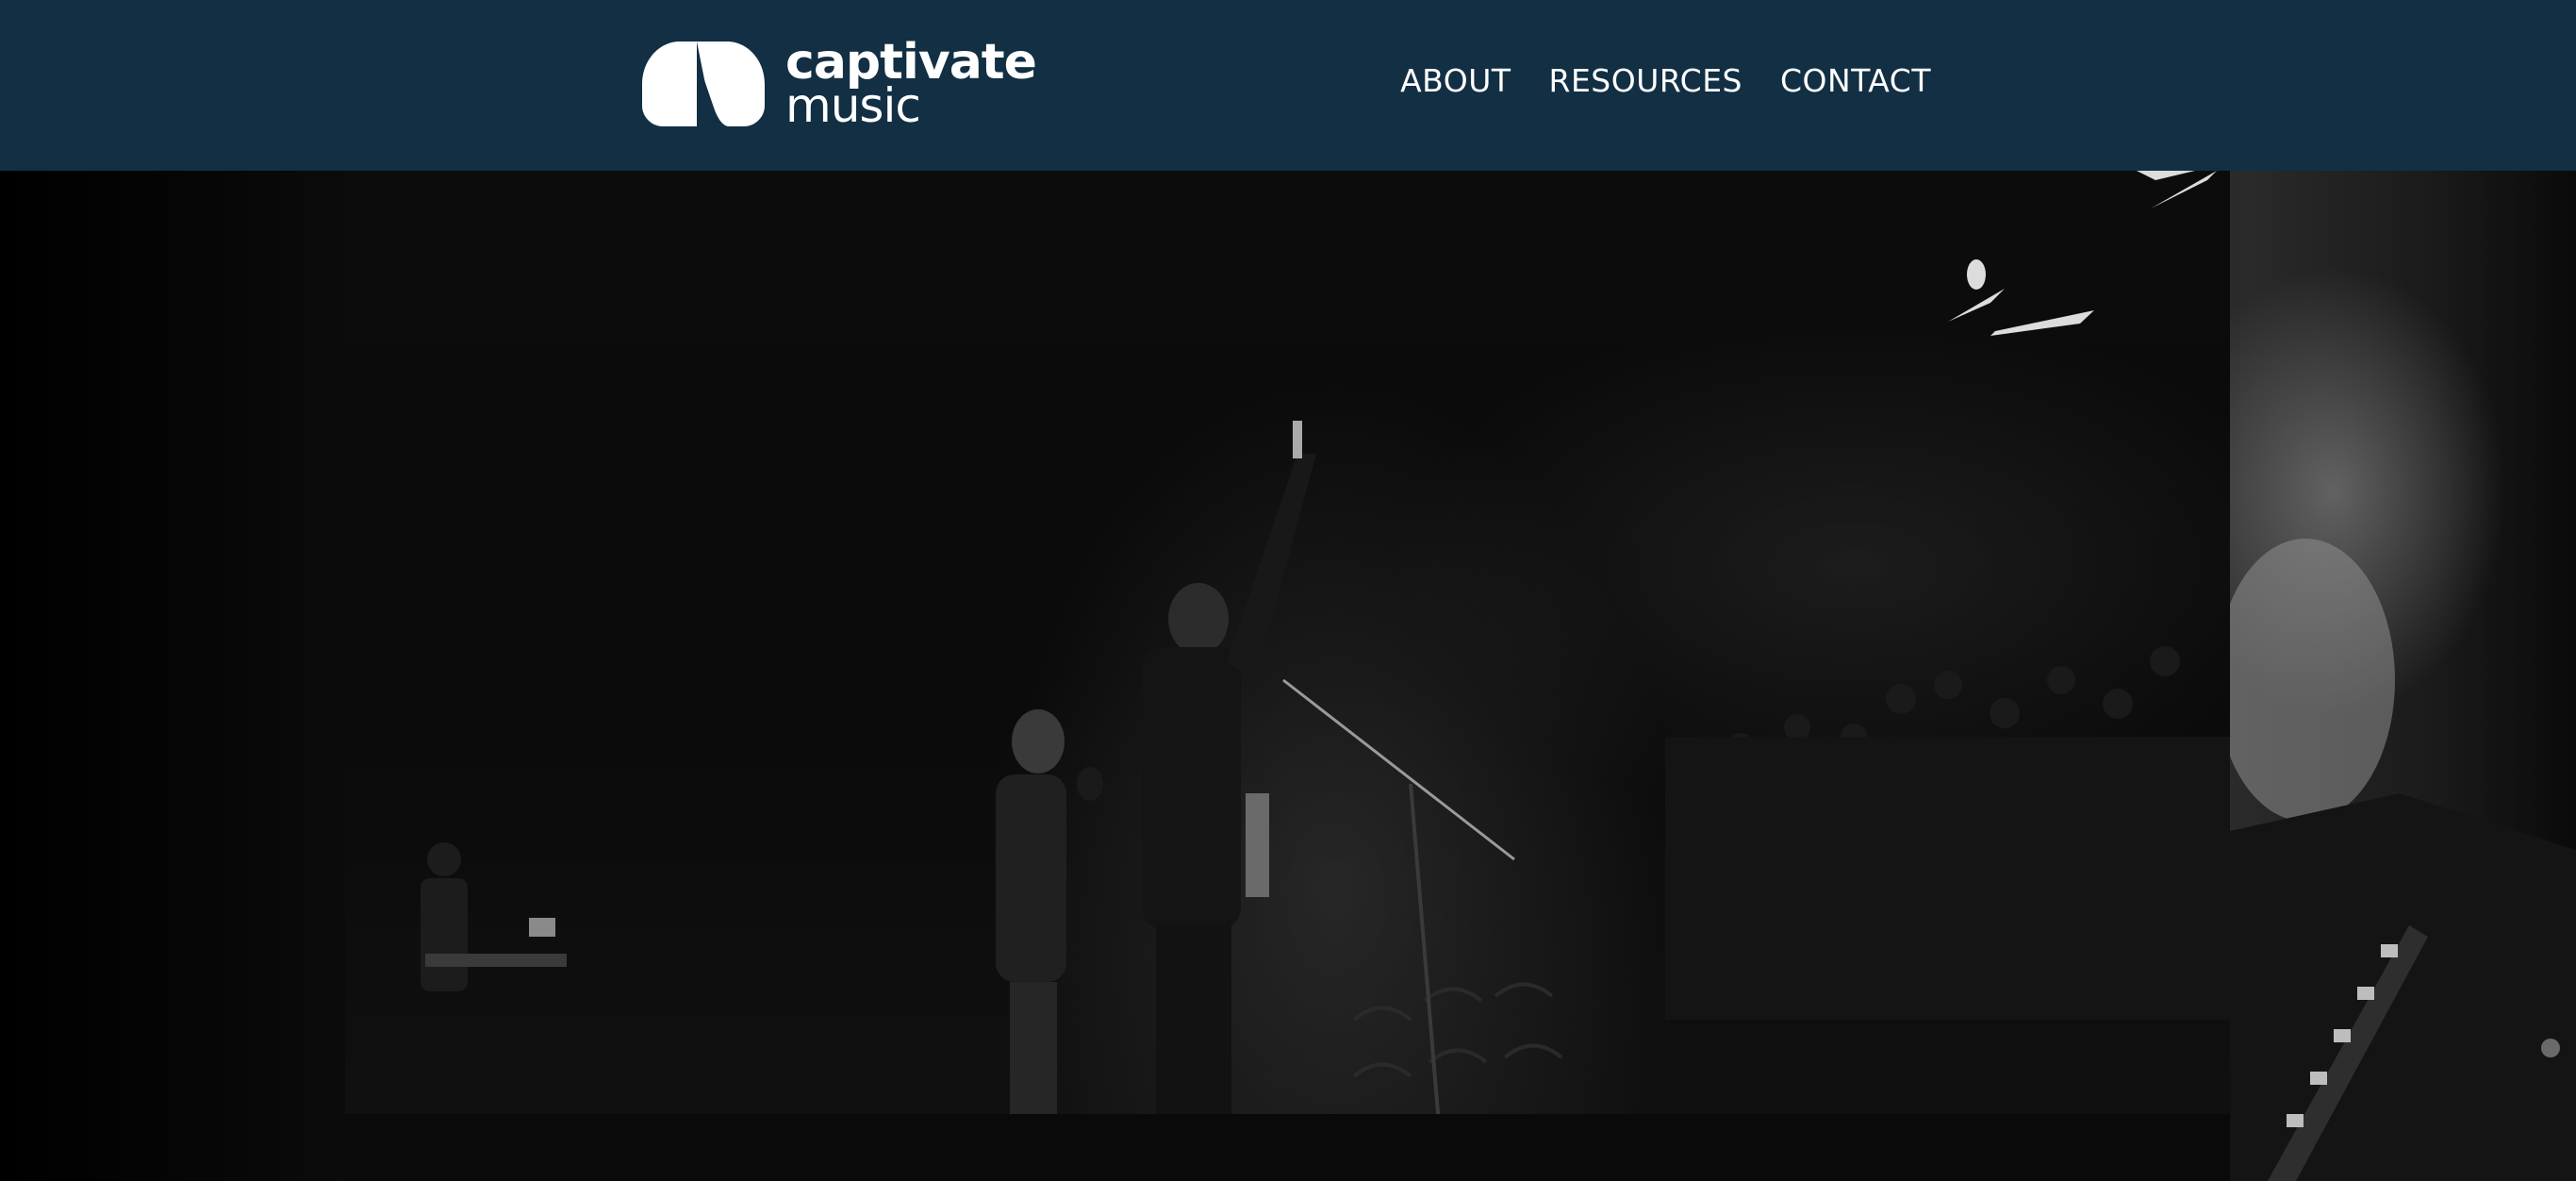 Image resolution: width=2576 pixels, height=1181 pixels. Describe the element at coordinates (1328, 801) in the screenshot. I see `lead-singer` at that location.